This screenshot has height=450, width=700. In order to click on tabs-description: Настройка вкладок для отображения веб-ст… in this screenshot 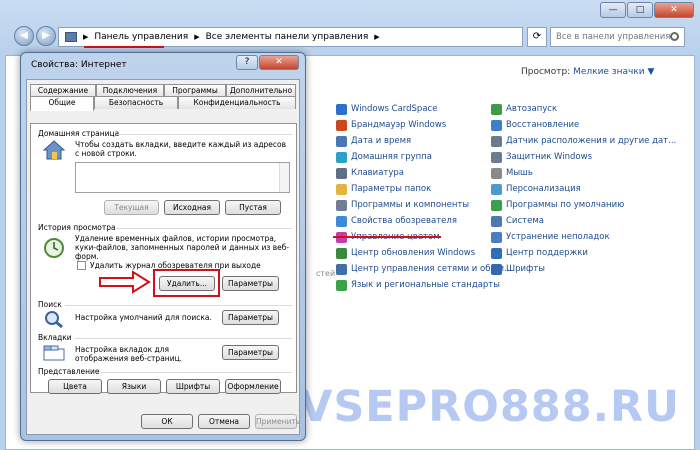, I will do `click(129, 354)`.